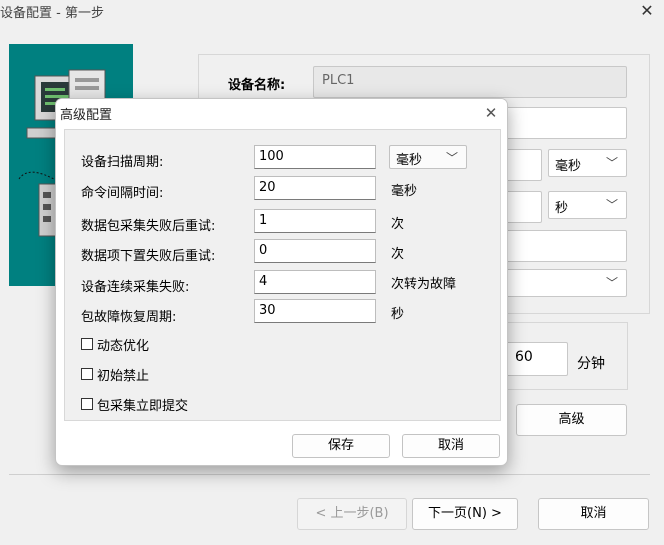 This screenshot has height=545, width=664. What do you see at coordinates (587, 205) in the screenshot?
I see `background-unit-select-s: 秒 ﹀` at bounding box center [587, 205].